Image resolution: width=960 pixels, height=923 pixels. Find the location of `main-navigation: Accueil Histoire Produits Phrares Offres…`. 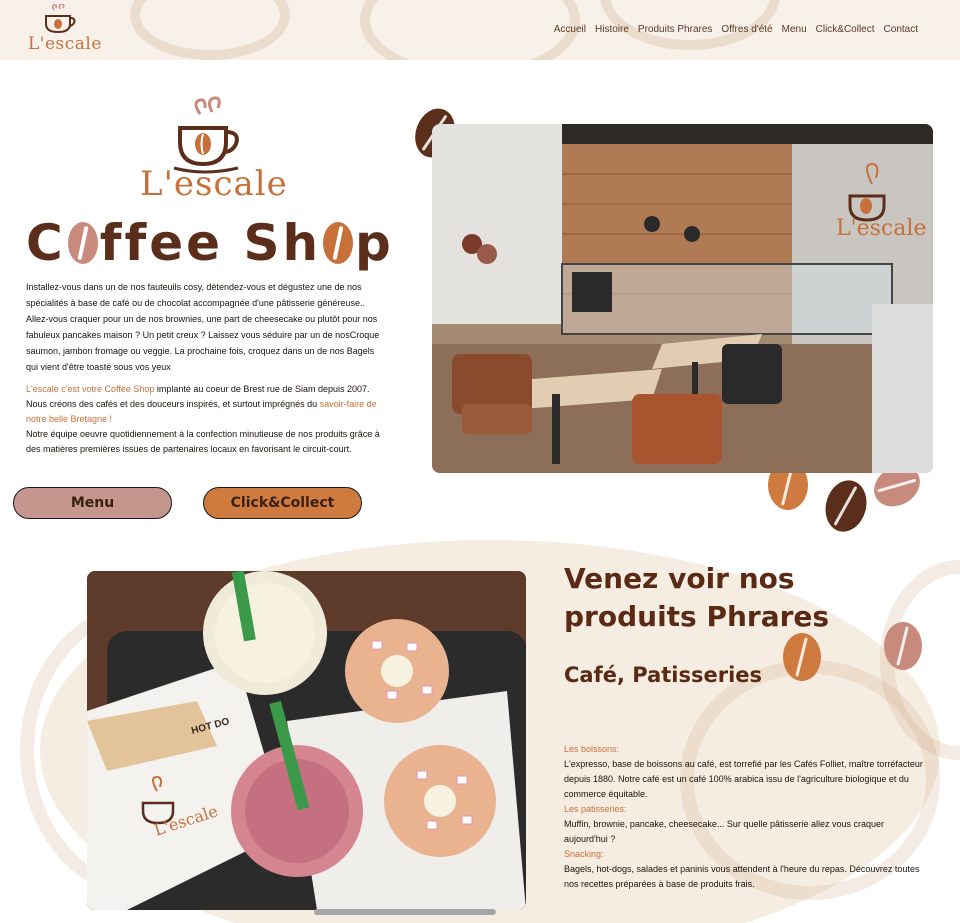

main-navigation: Accueil Histoire Produits Phrares Offres… is located at coordinates (736, 29).